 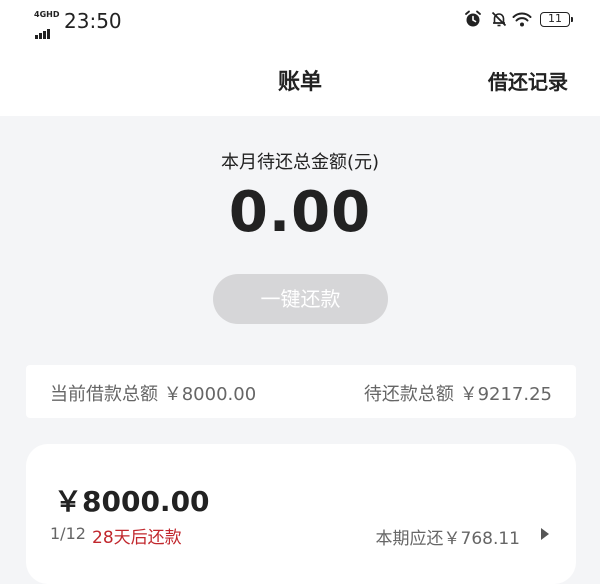 I want to click on loan-period: 1/12, so click(x=68, y=533).